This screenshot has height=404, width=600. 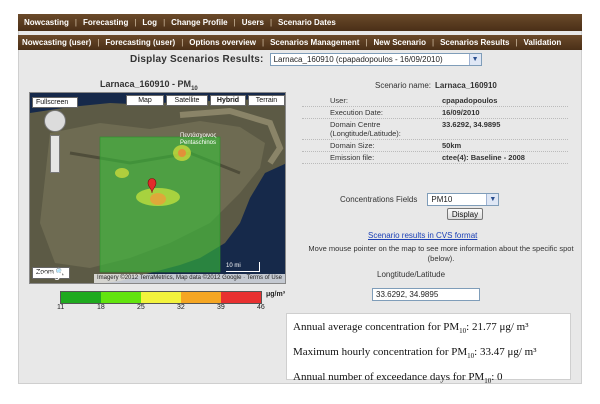 What do you see at coordinates (435, 158) in the screenshot?
I see `info-row: Emission file: ctee(4): Baseline - 2008` at bounding box center [435, 158].